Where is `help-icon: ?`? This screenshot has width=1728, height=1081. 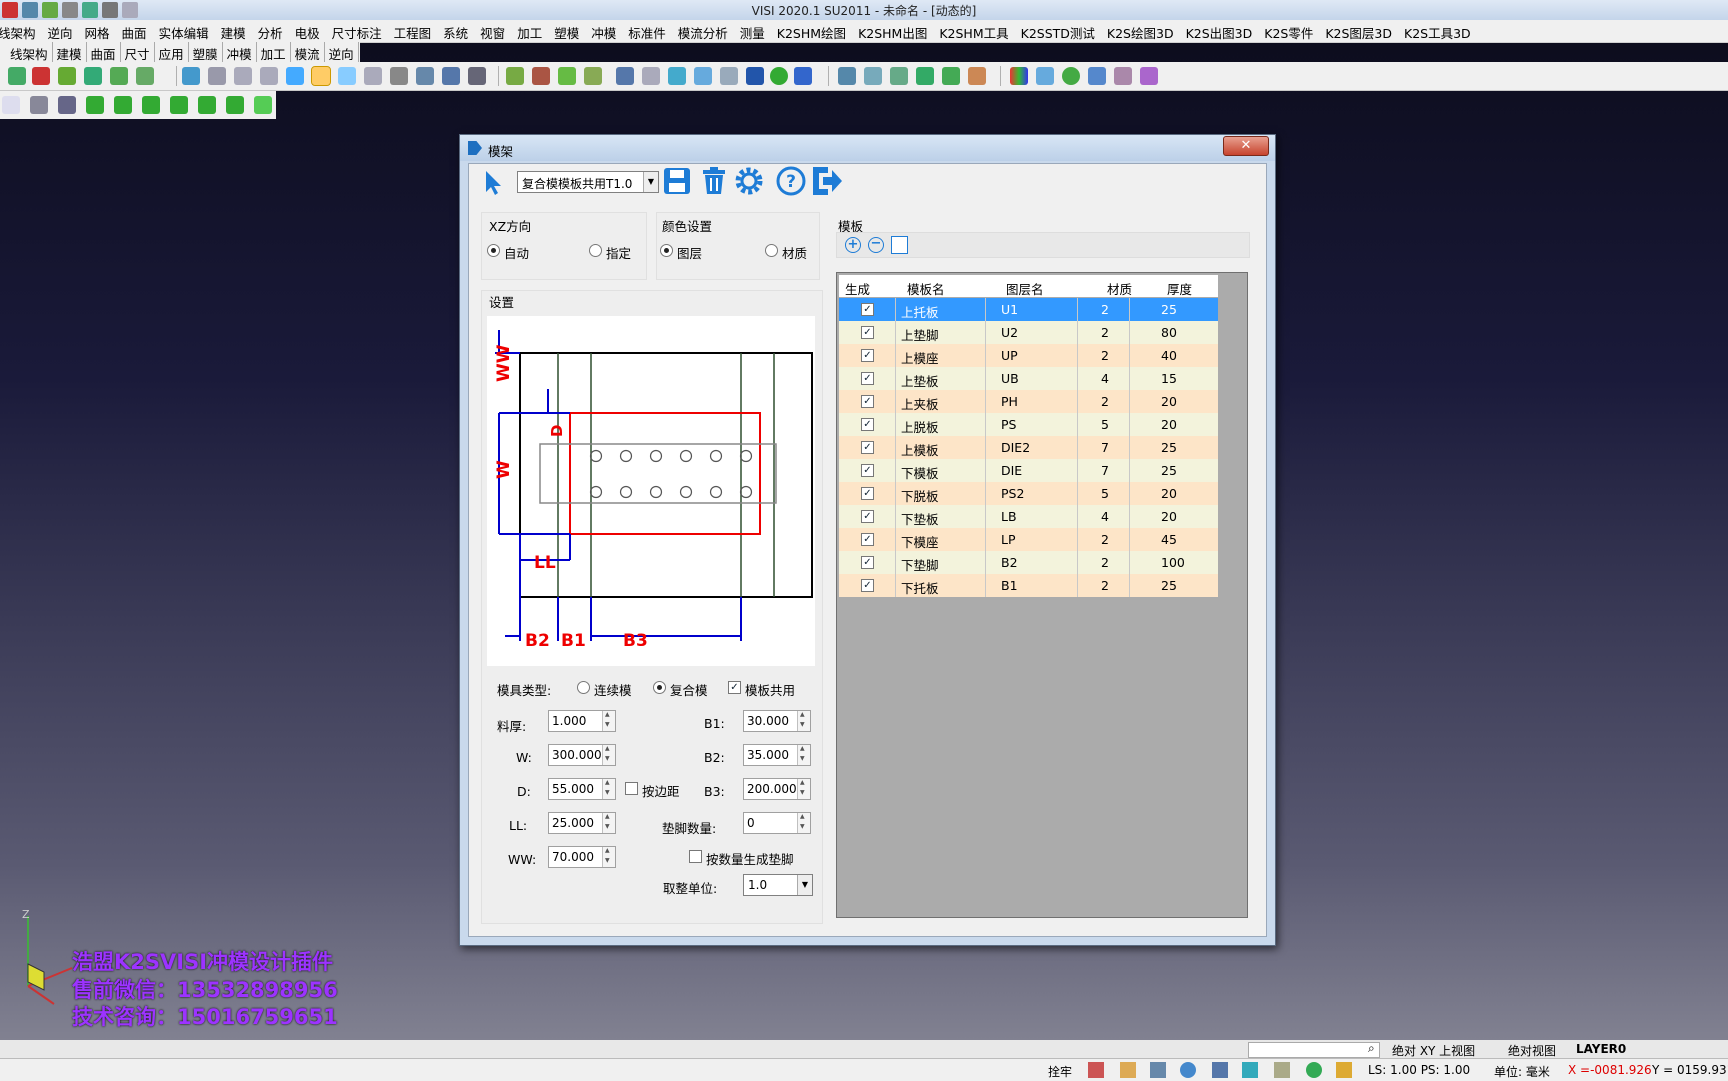
help-icon: ? is located at coordinates (791, 181).